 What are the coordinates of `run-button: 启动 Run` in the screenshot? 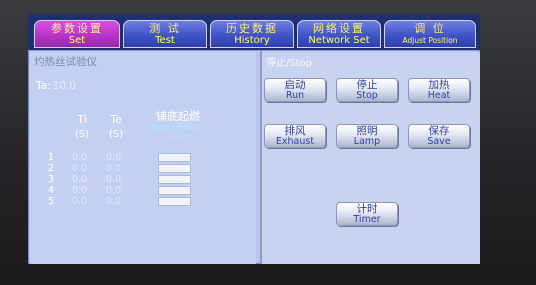 It's located at (295, 90).